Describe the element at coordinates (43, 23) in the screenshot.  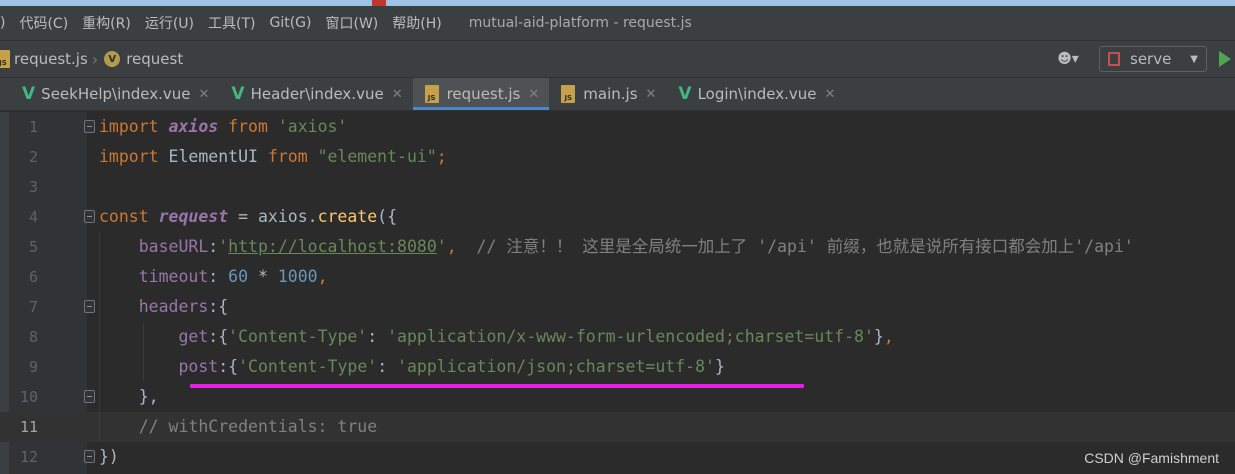
I see `menu-code: 代码(C)` at that location.